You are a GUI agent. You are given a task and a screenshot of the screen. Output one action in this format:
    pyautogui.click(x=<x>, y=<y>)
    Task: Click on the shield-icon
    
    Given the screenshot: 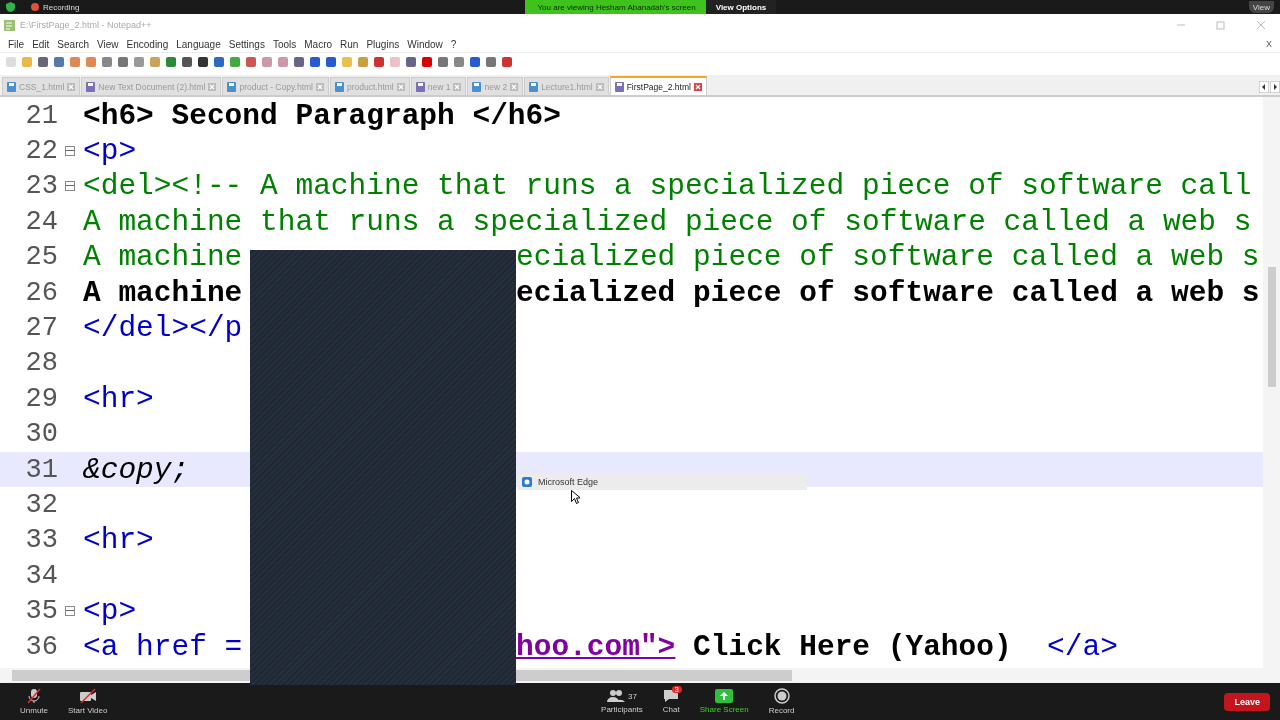 What is the action you would take?
    pyautogui.click(x=10, y=7)
    